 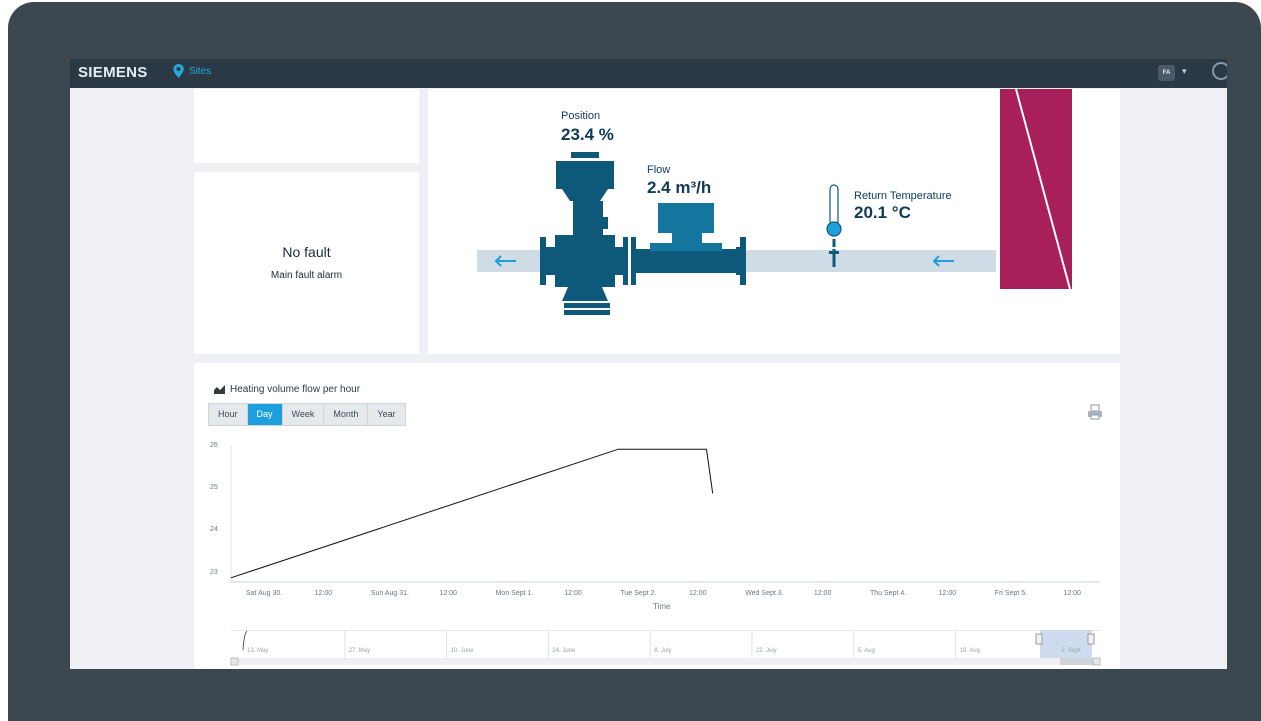 What do you see at coordinates (564, 651) in the screenshot?
I see `navigator-tick-label: 24. June` at bounding box center [564, 651].